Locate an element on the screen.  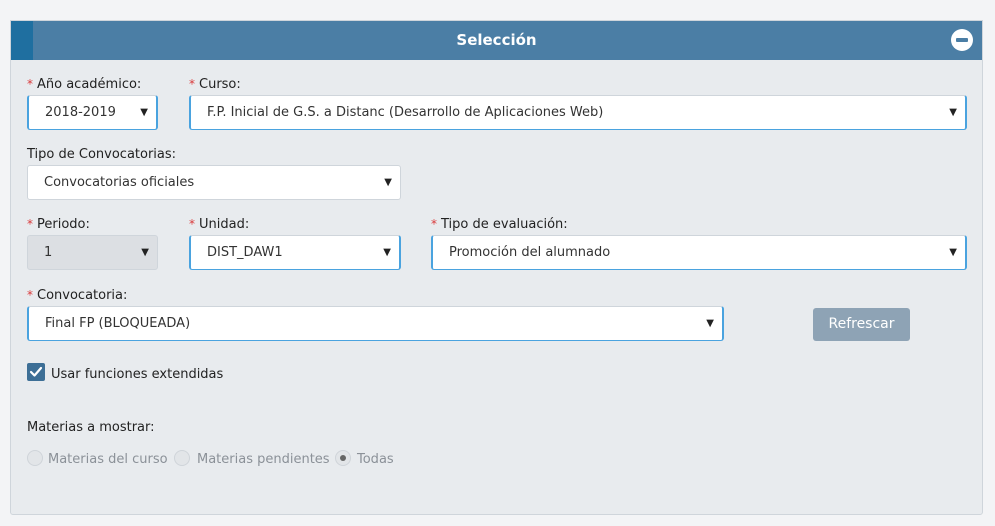
unidad-label-text: Unidad: is located at coordinates (224, 224).